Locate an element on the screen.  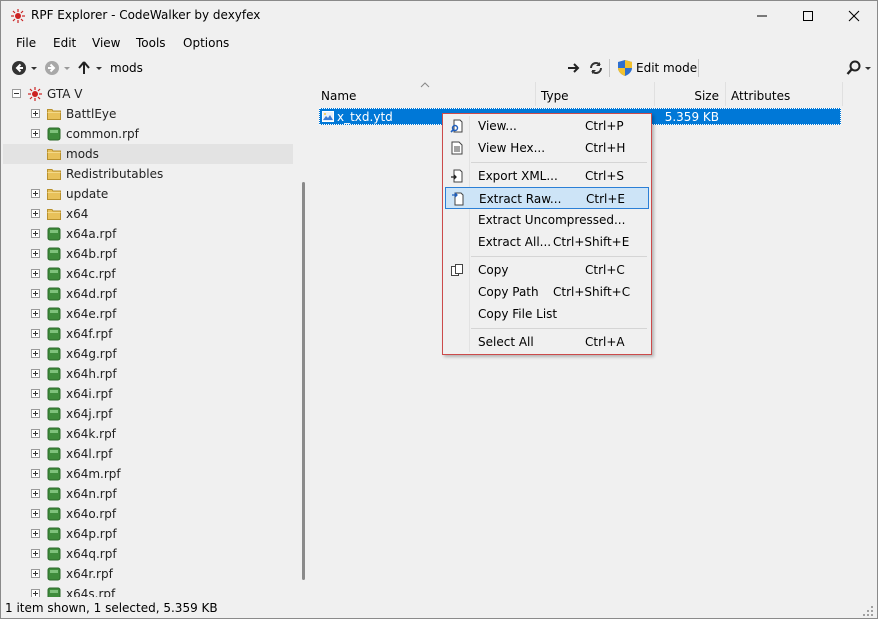
menu-item-select-all: Select All Ctrl+A is located at coordinates (547, 342).